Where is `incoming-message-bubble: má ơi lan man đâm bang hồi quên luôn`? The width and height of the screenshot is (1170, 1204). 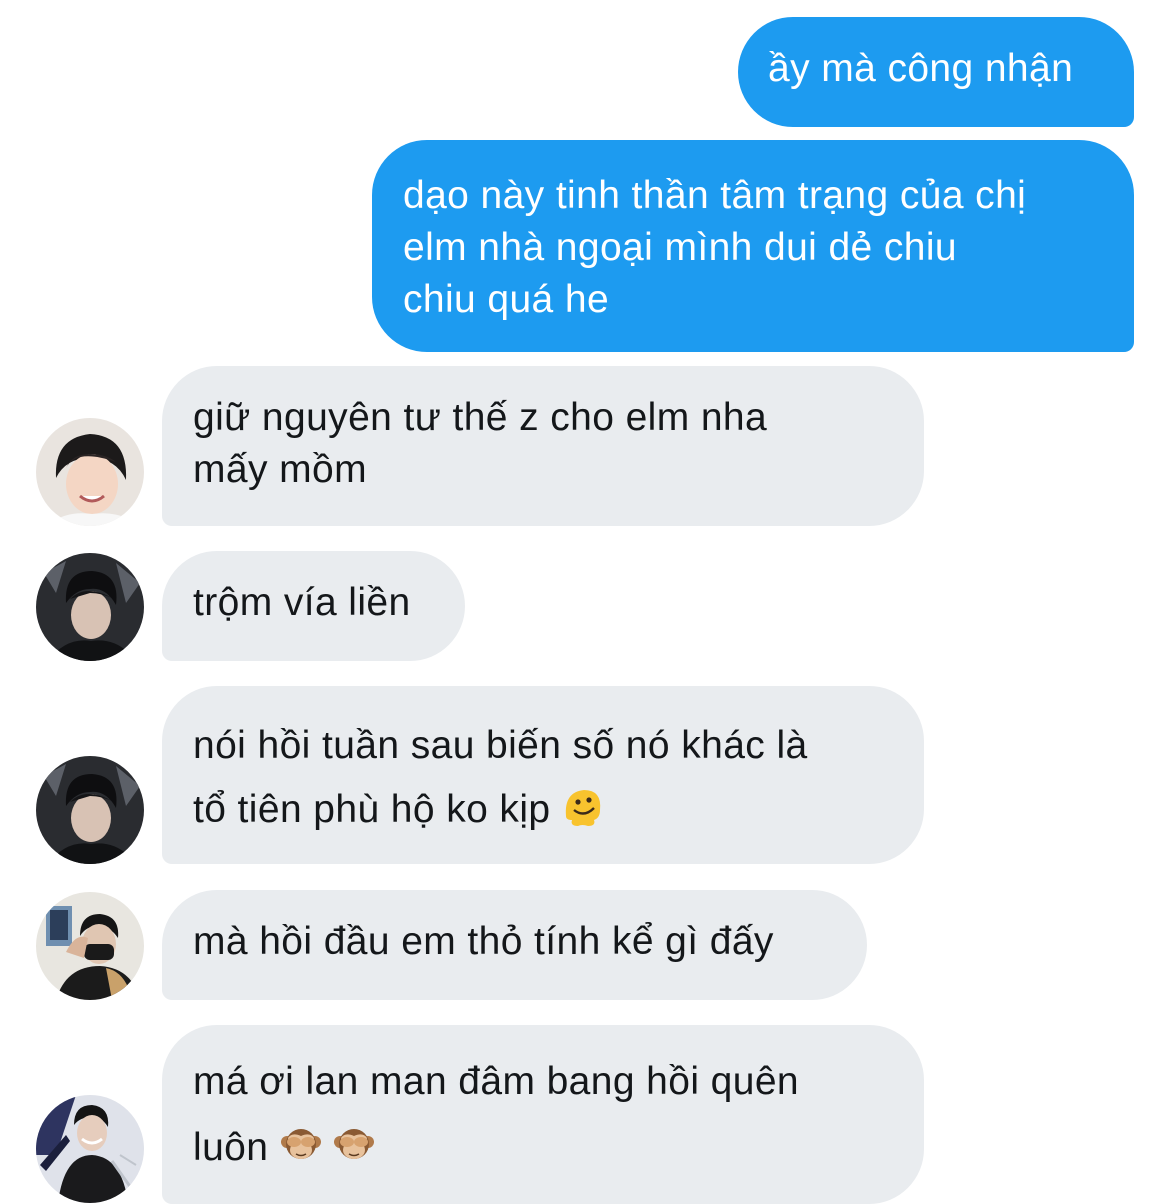
incoming-message-bubble: má ơi lan man đâm bang hồi quên luôn is located at coordinates (543, 1114).